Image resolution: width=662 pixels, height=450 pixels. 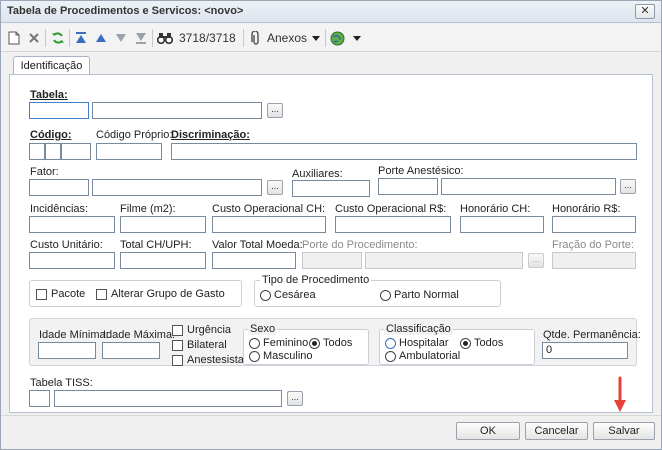 I want to click on tabela-description-field, so click(x=177, y=110).